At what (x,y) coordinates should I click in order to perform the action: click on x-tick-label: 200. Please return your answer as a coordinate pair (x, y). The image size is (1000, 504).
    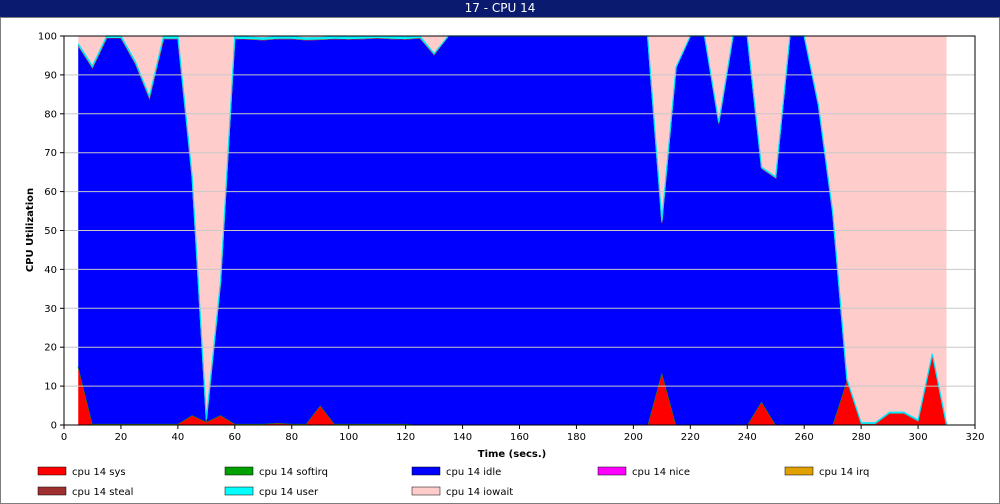
    Looking at the image, I should click on (633, 437).